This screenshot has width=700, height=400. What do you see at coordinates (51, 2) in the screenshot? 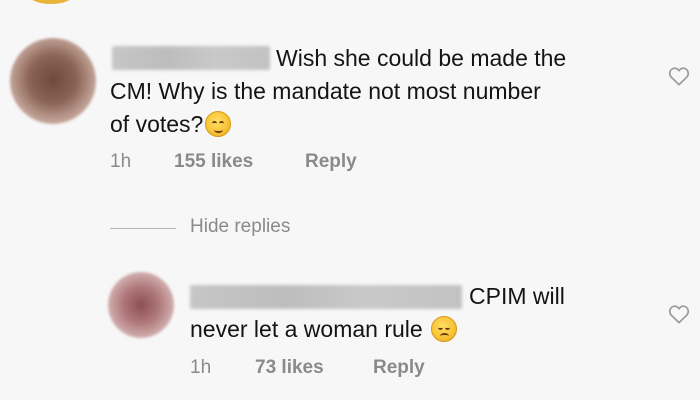
I see `partial-emoji` at bounding box center [51, 2].